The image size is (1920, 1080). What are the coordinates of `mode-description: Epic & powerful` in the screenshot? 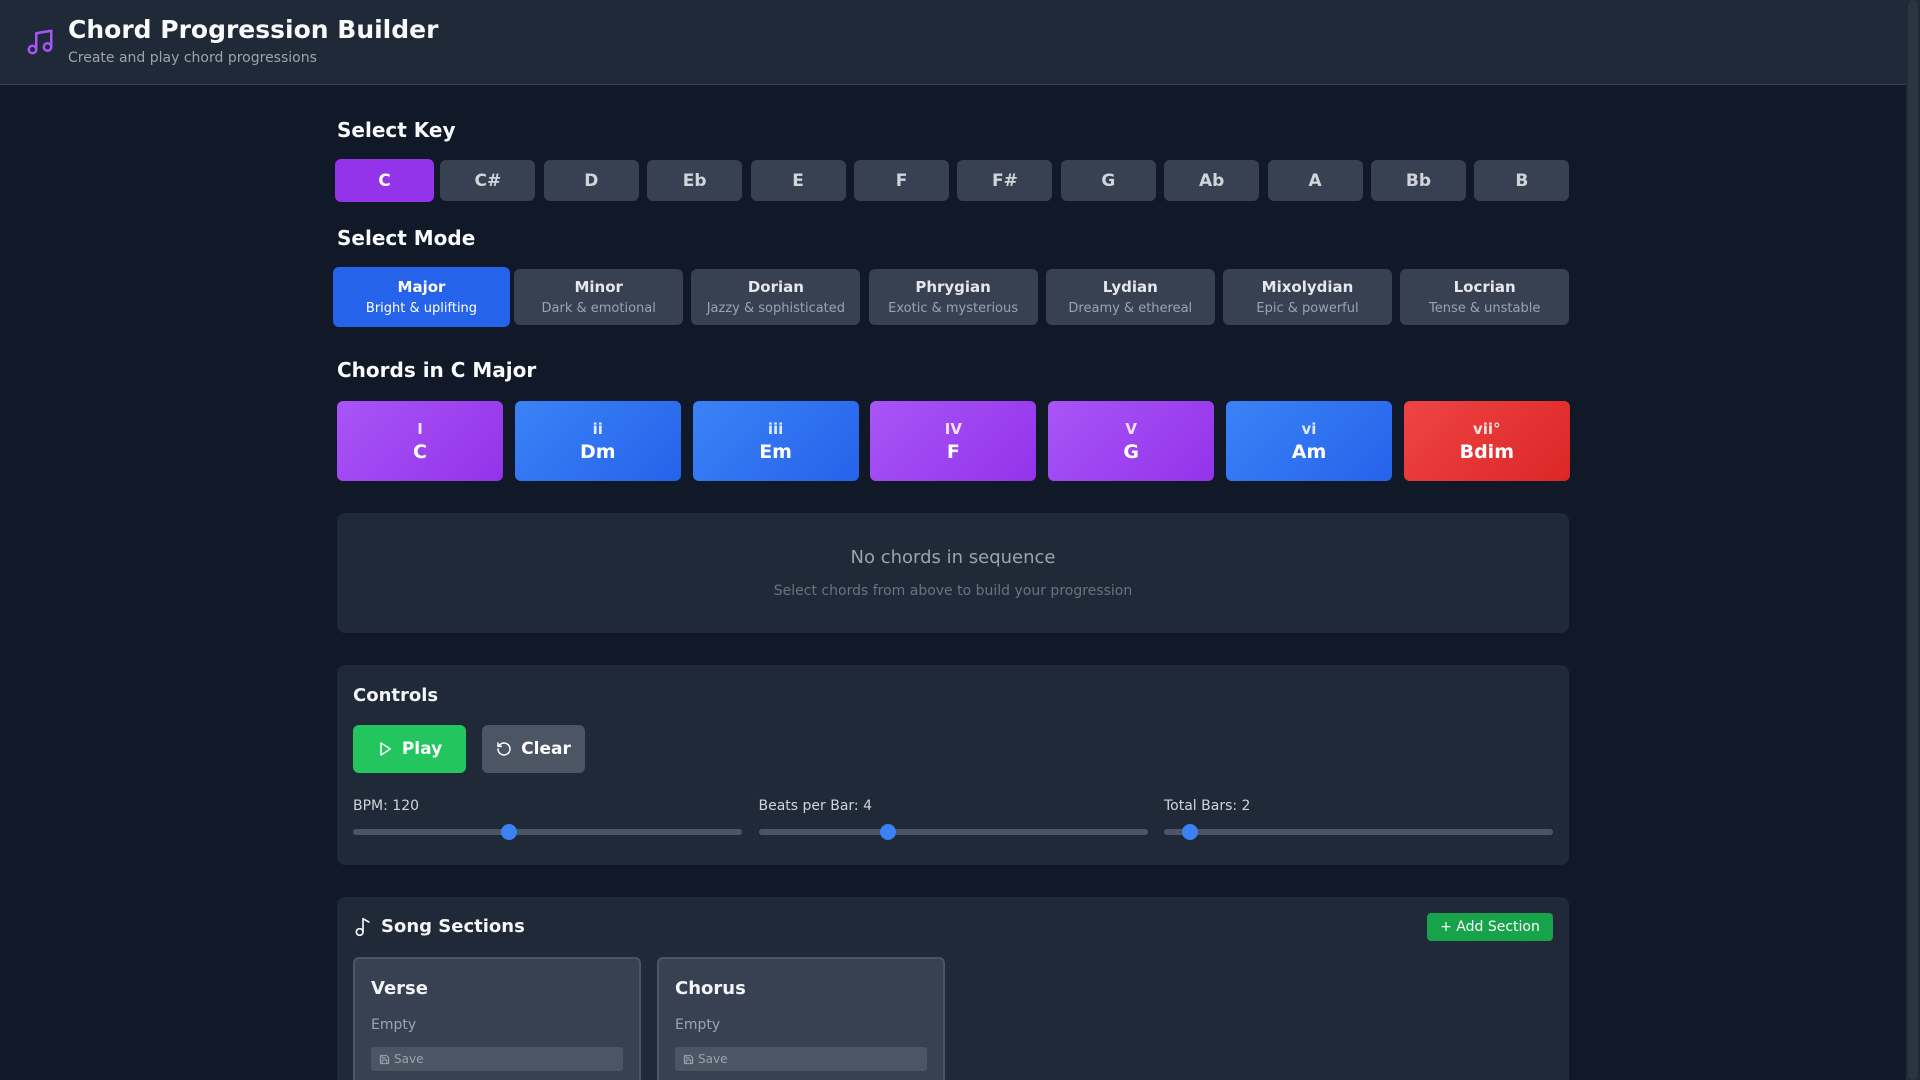 It's located at (1307, 308).